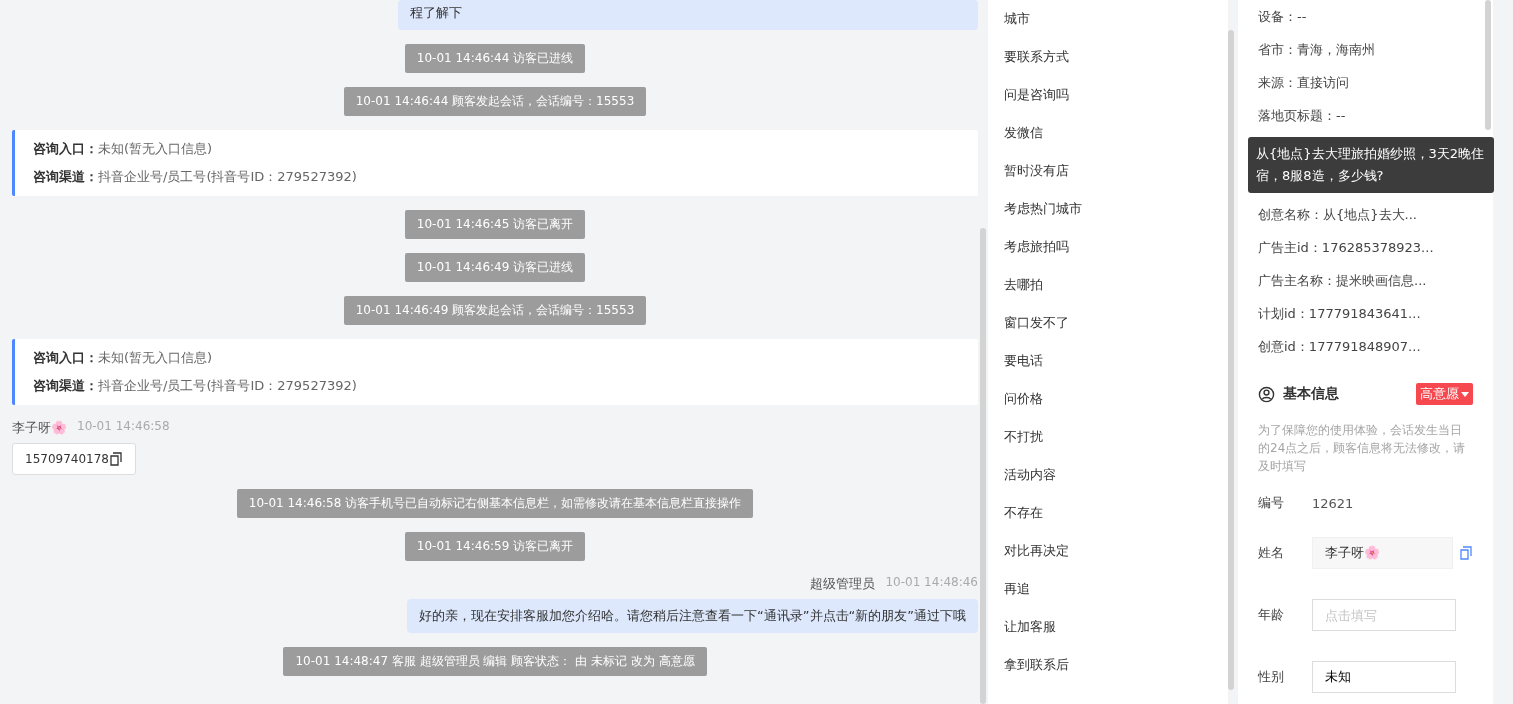 This screenshot has width=1513, height=704. I want to click on caret-icon, so click(1465, 394).